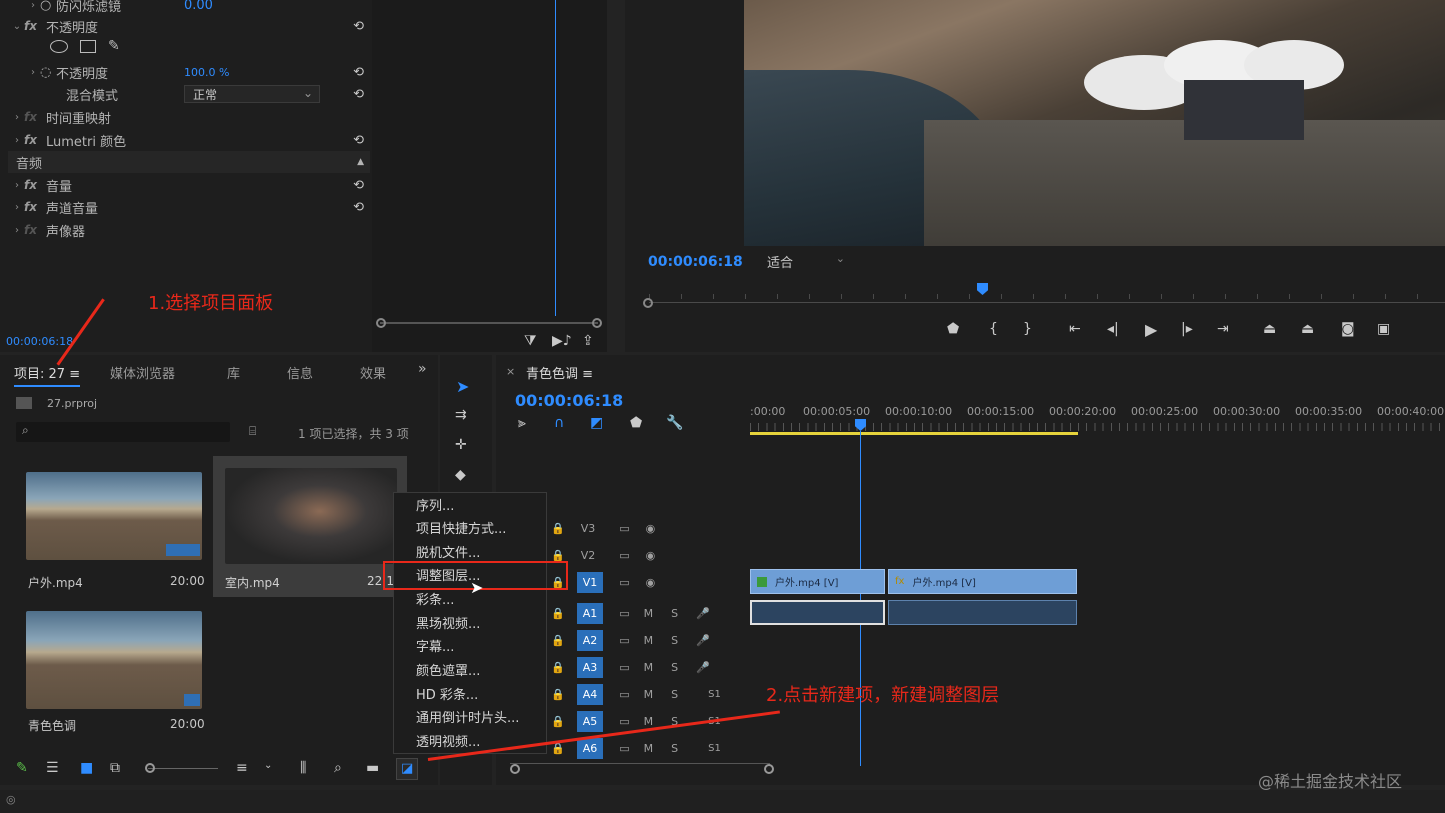  I want to click on marker-icon: ⬟, so click(953, 329).